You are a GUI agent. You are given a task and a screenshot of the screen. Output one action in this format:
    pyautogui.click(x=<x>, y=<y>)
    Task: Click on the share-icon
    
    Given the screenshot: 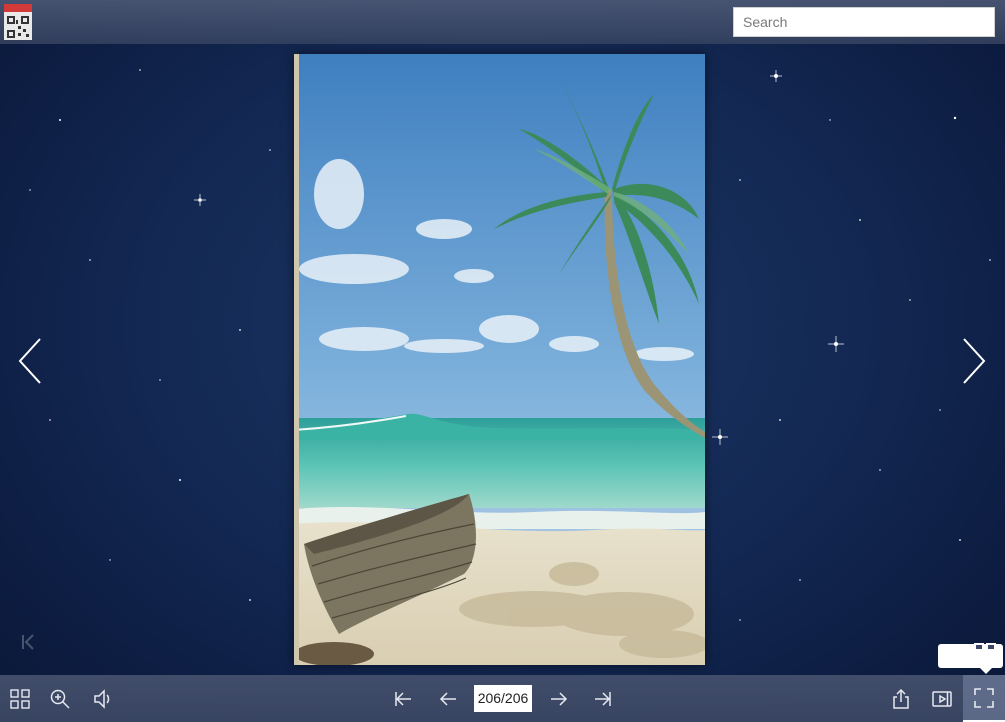 What is the action you would take?
    pyautogui.click(x=901, y=698)
    